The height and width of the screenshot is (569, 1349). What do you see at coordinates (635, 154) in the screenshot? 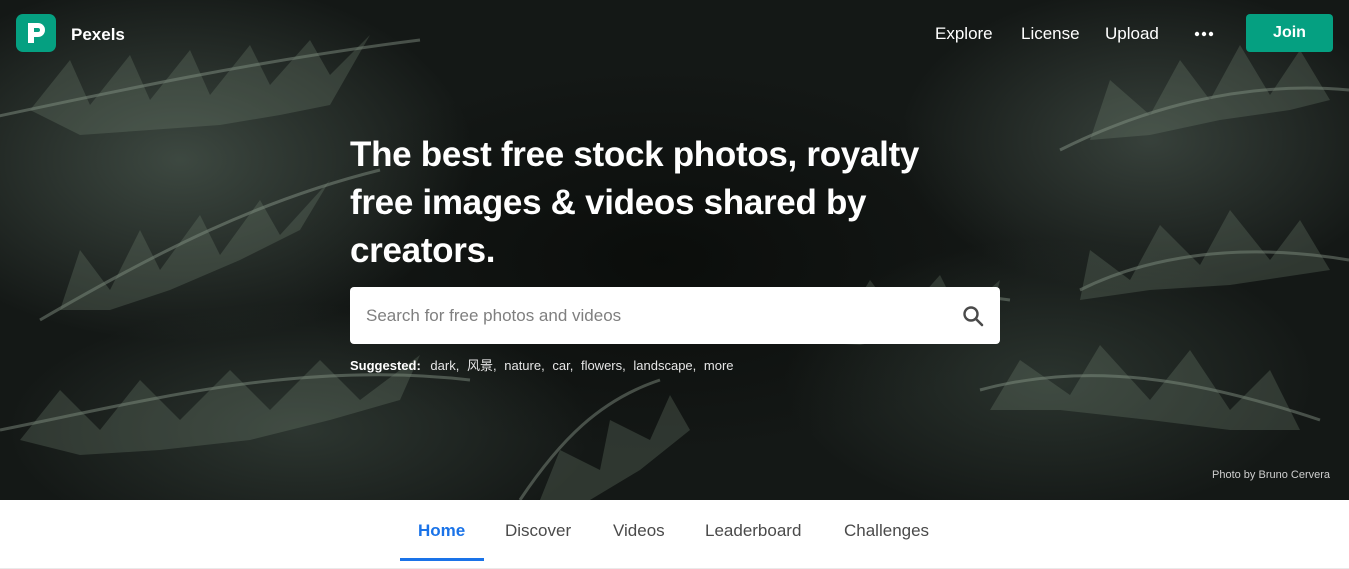
I see `headline-line-1: The best free stock photos, royalty` at bounding box center [635, 154].